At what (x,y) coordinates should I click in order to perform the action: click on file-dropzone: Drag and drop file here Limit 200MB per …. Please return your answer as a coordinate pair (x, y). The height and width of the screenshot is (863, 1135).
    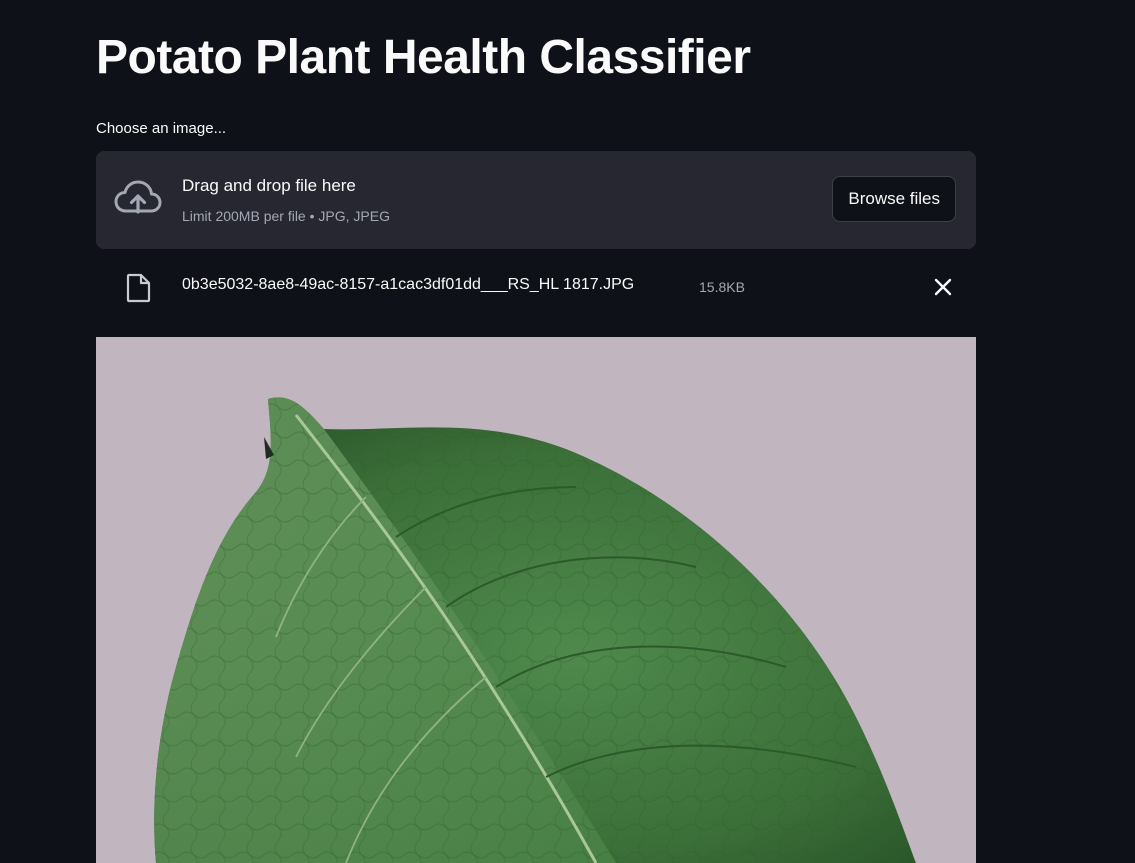
    Looking at the image, I should click on (536, 200).